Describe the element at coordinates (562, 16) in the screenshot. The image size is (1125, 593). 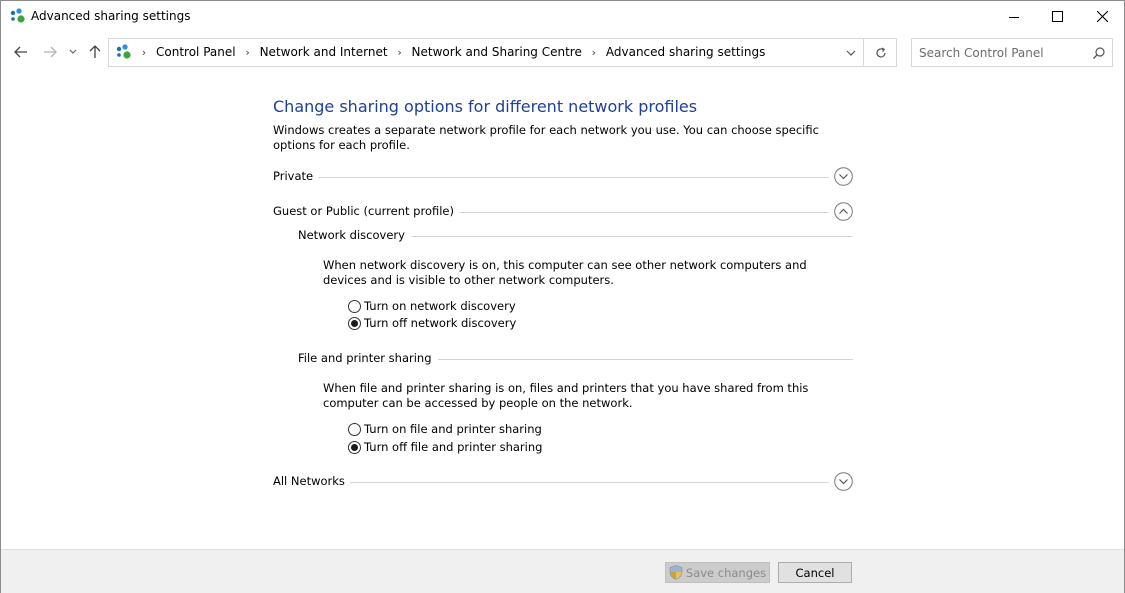
I see `title-bar: Advanced sharing settings` at that location.